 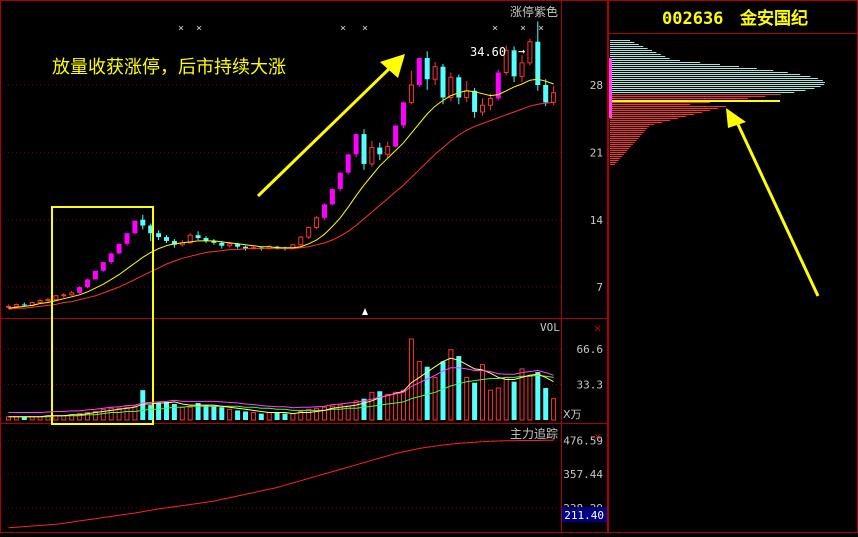 What do you see at coordinates (488, 52) in the screenshot?
I see `peak-price-label: 34.60` at bounding box center [488, 52].